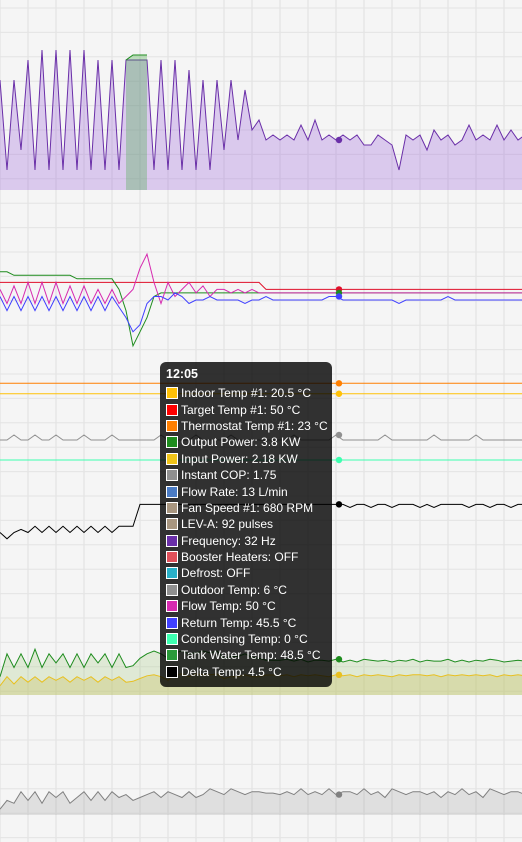 The image size is (522, 842). What do you see at coordinates (182, 374) in the screenshot?
I see `tooltip-title: 12:05` at bounding box center [182, 374].